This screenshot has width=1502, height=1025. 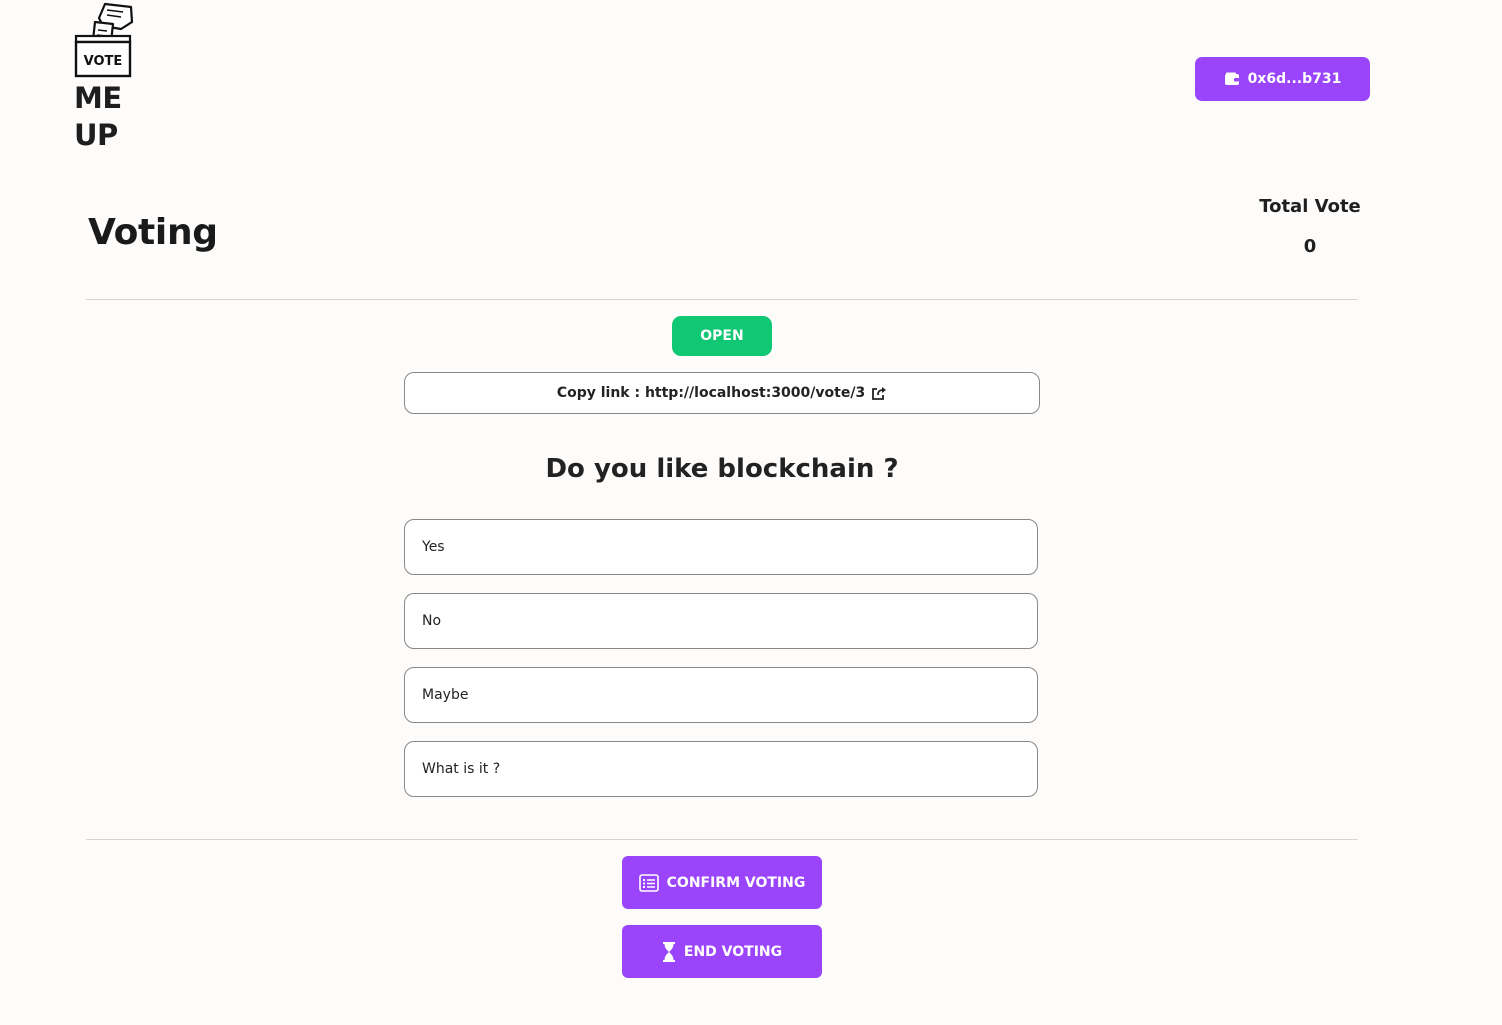 What do you see at coordinates (721, 621) in the screenshot?
I see `option-no: No` at bounding box center [721, 621].